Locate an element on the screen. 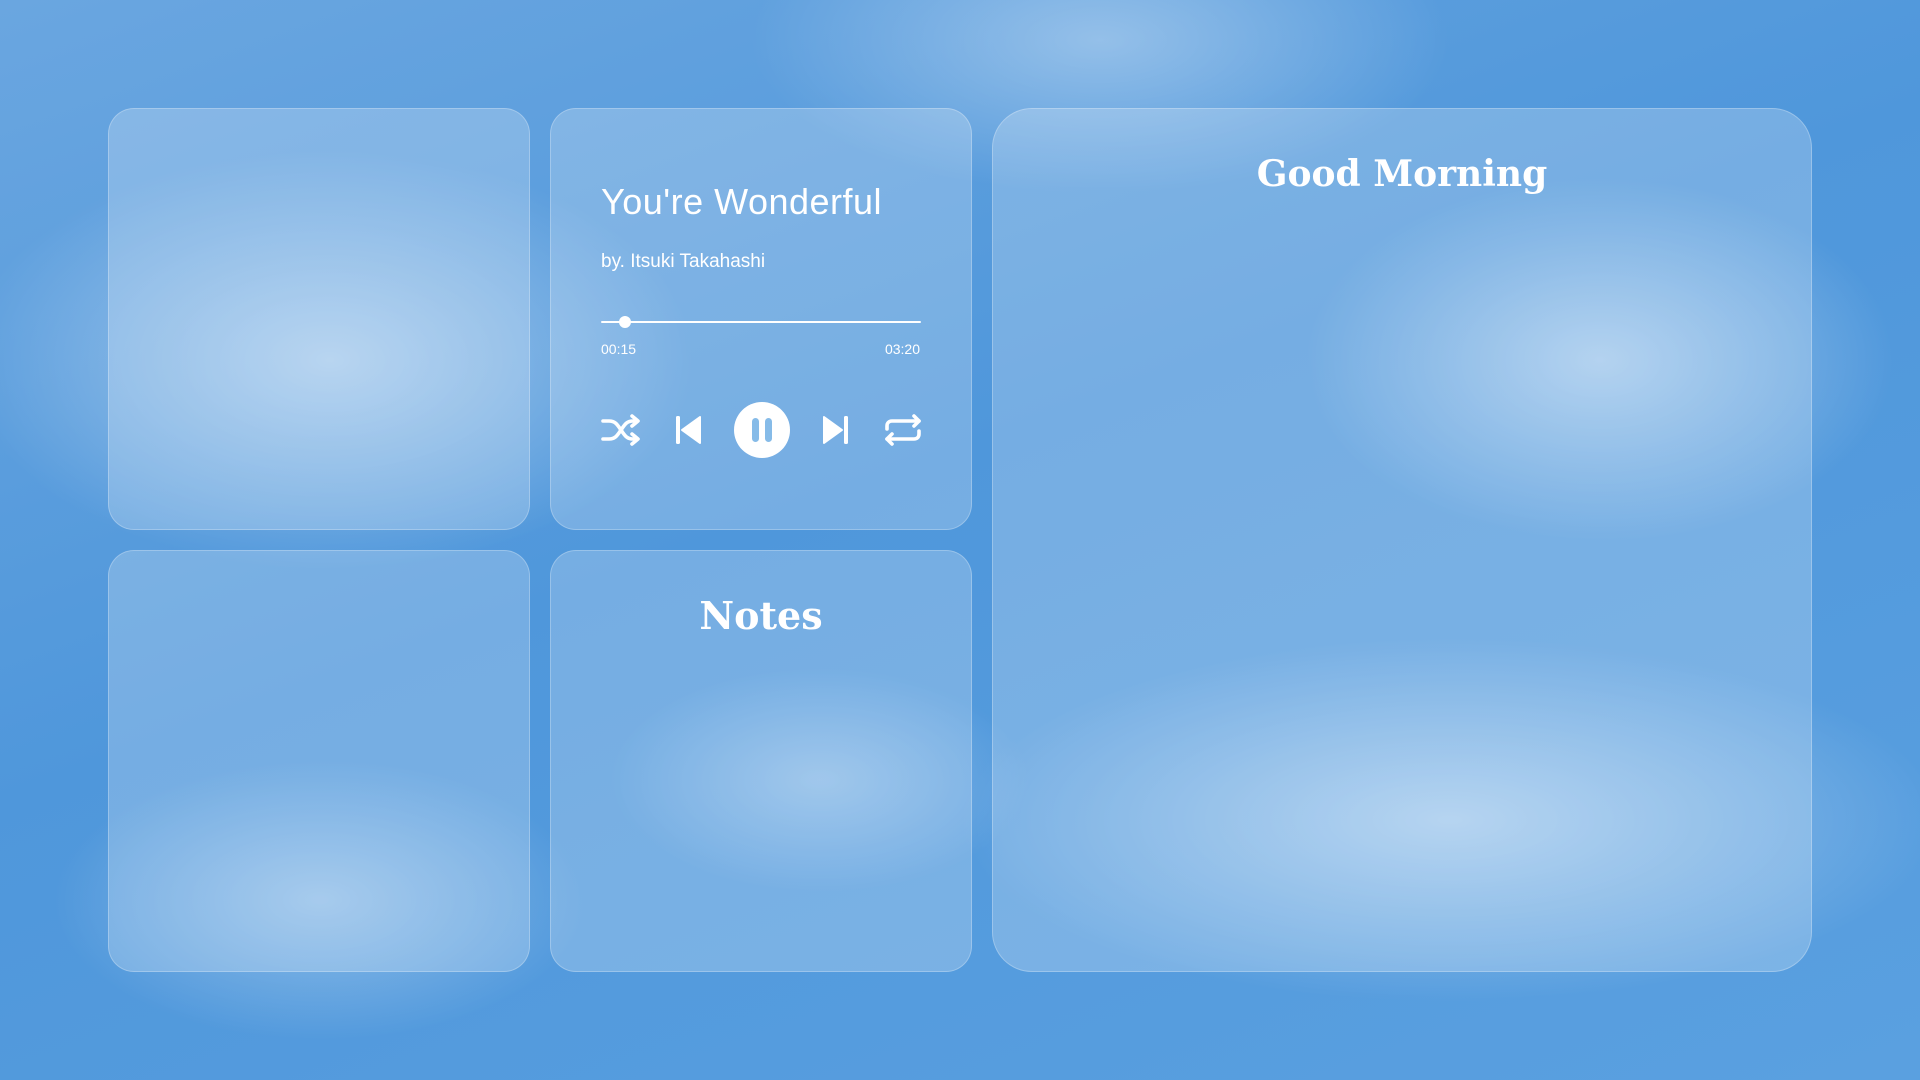 The height and width of the screenshot is (1080, 1920). total-duration: 03:20 is located at coordinates (902, 349).